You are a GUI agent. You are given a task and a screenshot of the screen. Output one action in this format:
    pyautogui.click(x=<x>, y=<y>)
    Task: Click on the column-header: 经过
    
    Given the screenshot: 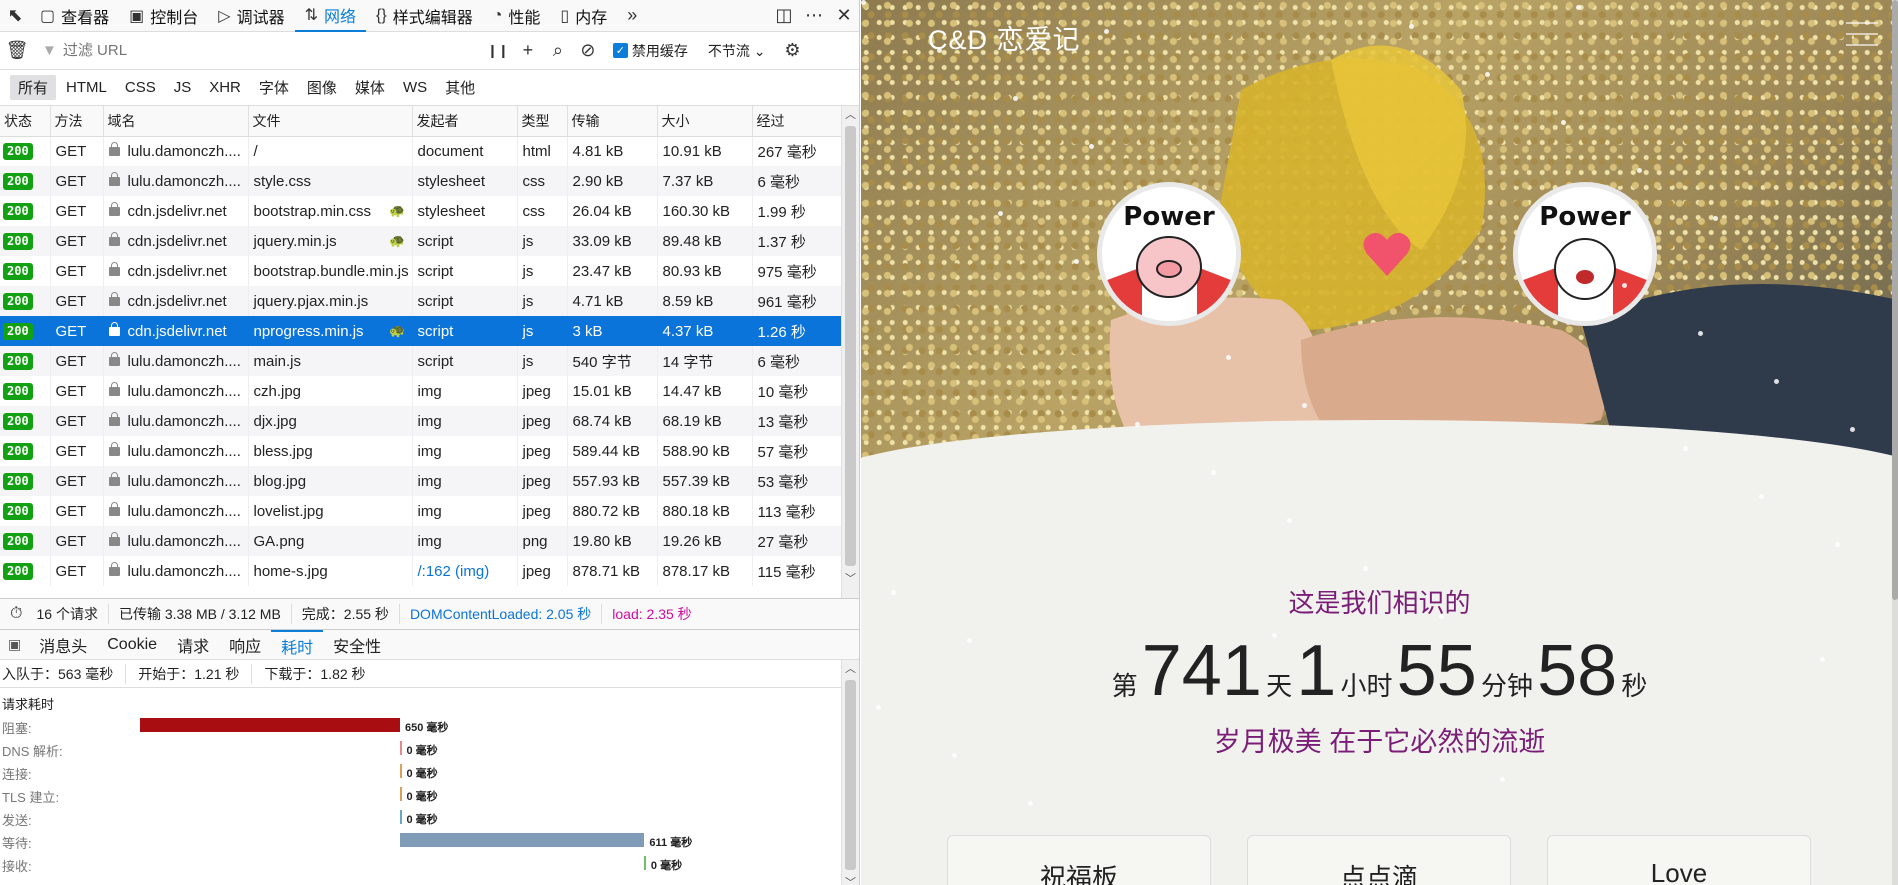 What is the action you would take?
    pyautogui.click(x=797, y=121)
    